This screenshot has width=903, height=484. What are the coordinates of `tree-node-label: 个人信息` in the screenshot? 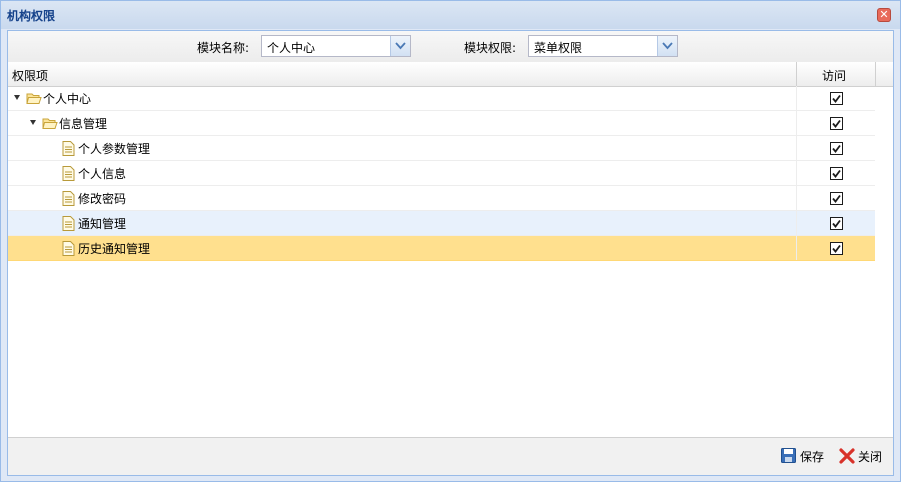 It's located at (102, 174).